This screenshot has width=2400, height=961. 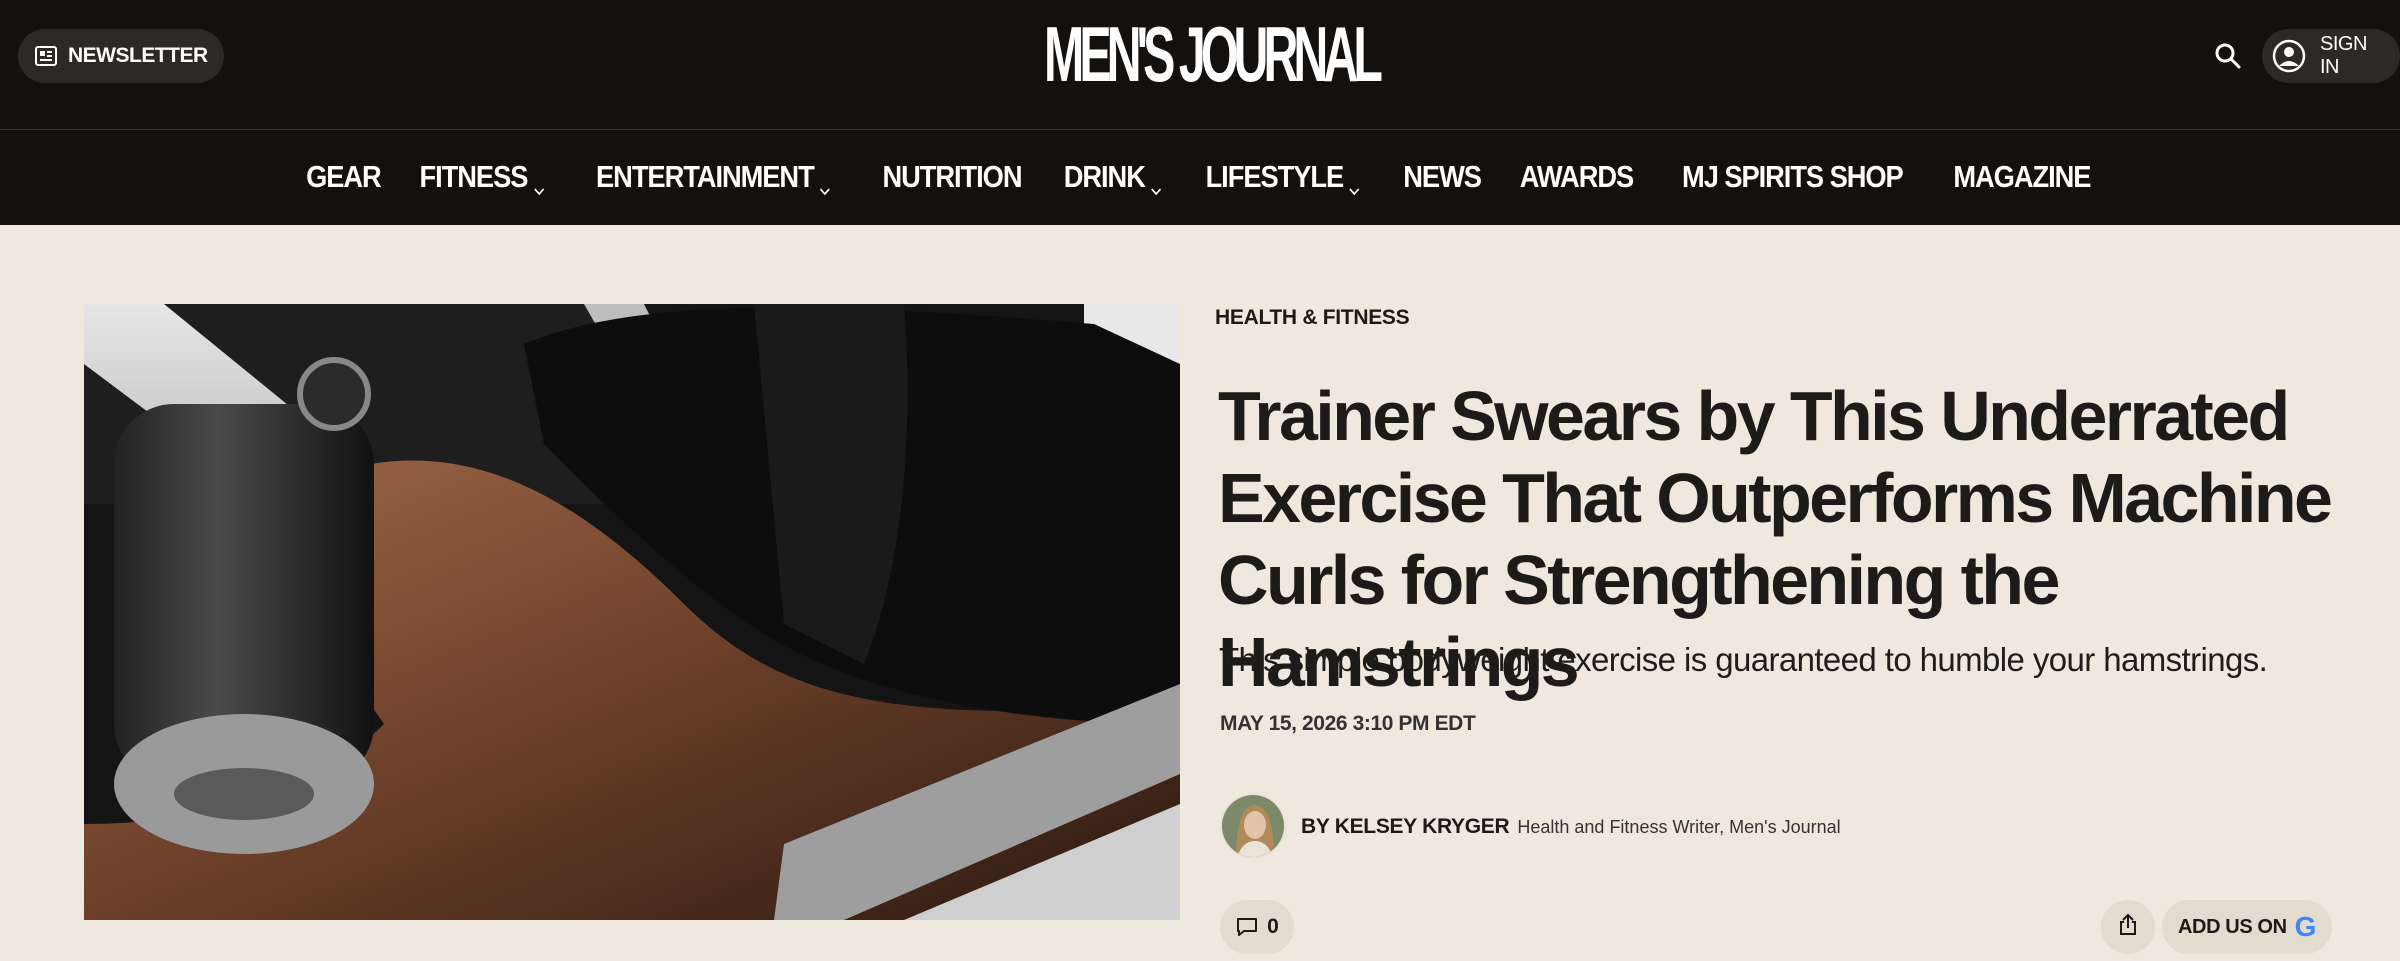 What do you see at coordinates (46, 56) in the screenshot?
I see `newspaper-icon` at bounding box center [46, 56].